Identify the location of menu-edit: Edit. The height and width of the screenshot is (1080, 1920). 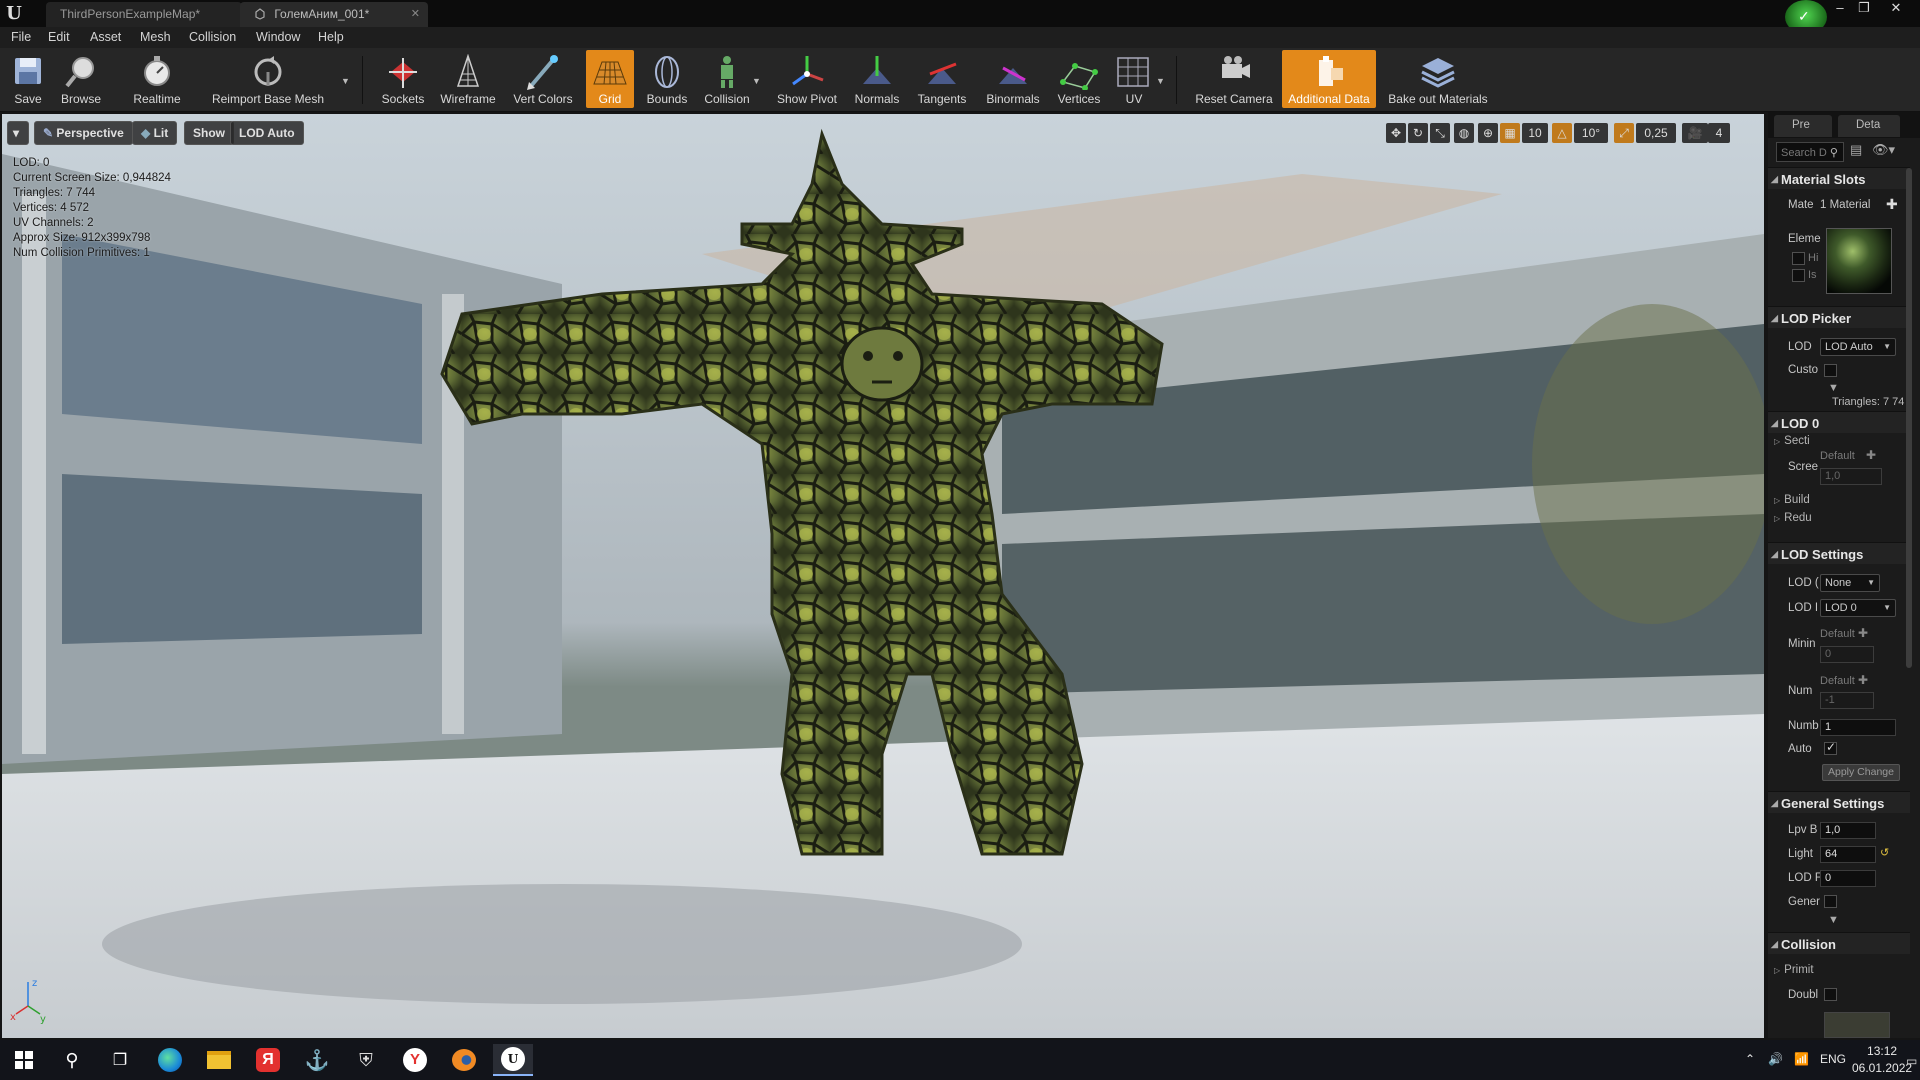
(59, 37).